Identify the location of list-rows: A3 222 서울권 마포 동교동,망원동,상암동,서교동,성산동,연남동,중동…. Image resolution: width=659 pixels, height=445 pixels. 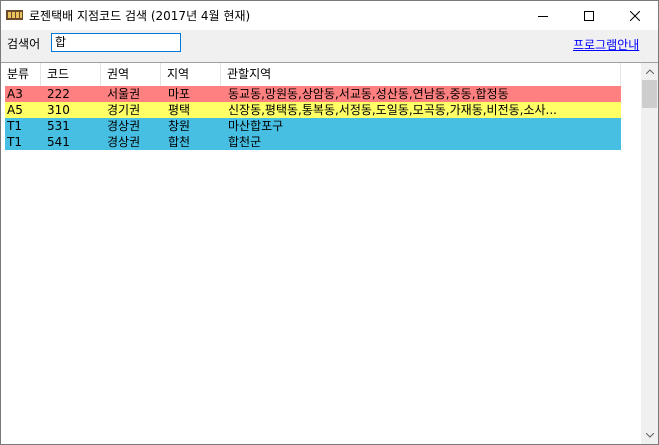
(313, 118).